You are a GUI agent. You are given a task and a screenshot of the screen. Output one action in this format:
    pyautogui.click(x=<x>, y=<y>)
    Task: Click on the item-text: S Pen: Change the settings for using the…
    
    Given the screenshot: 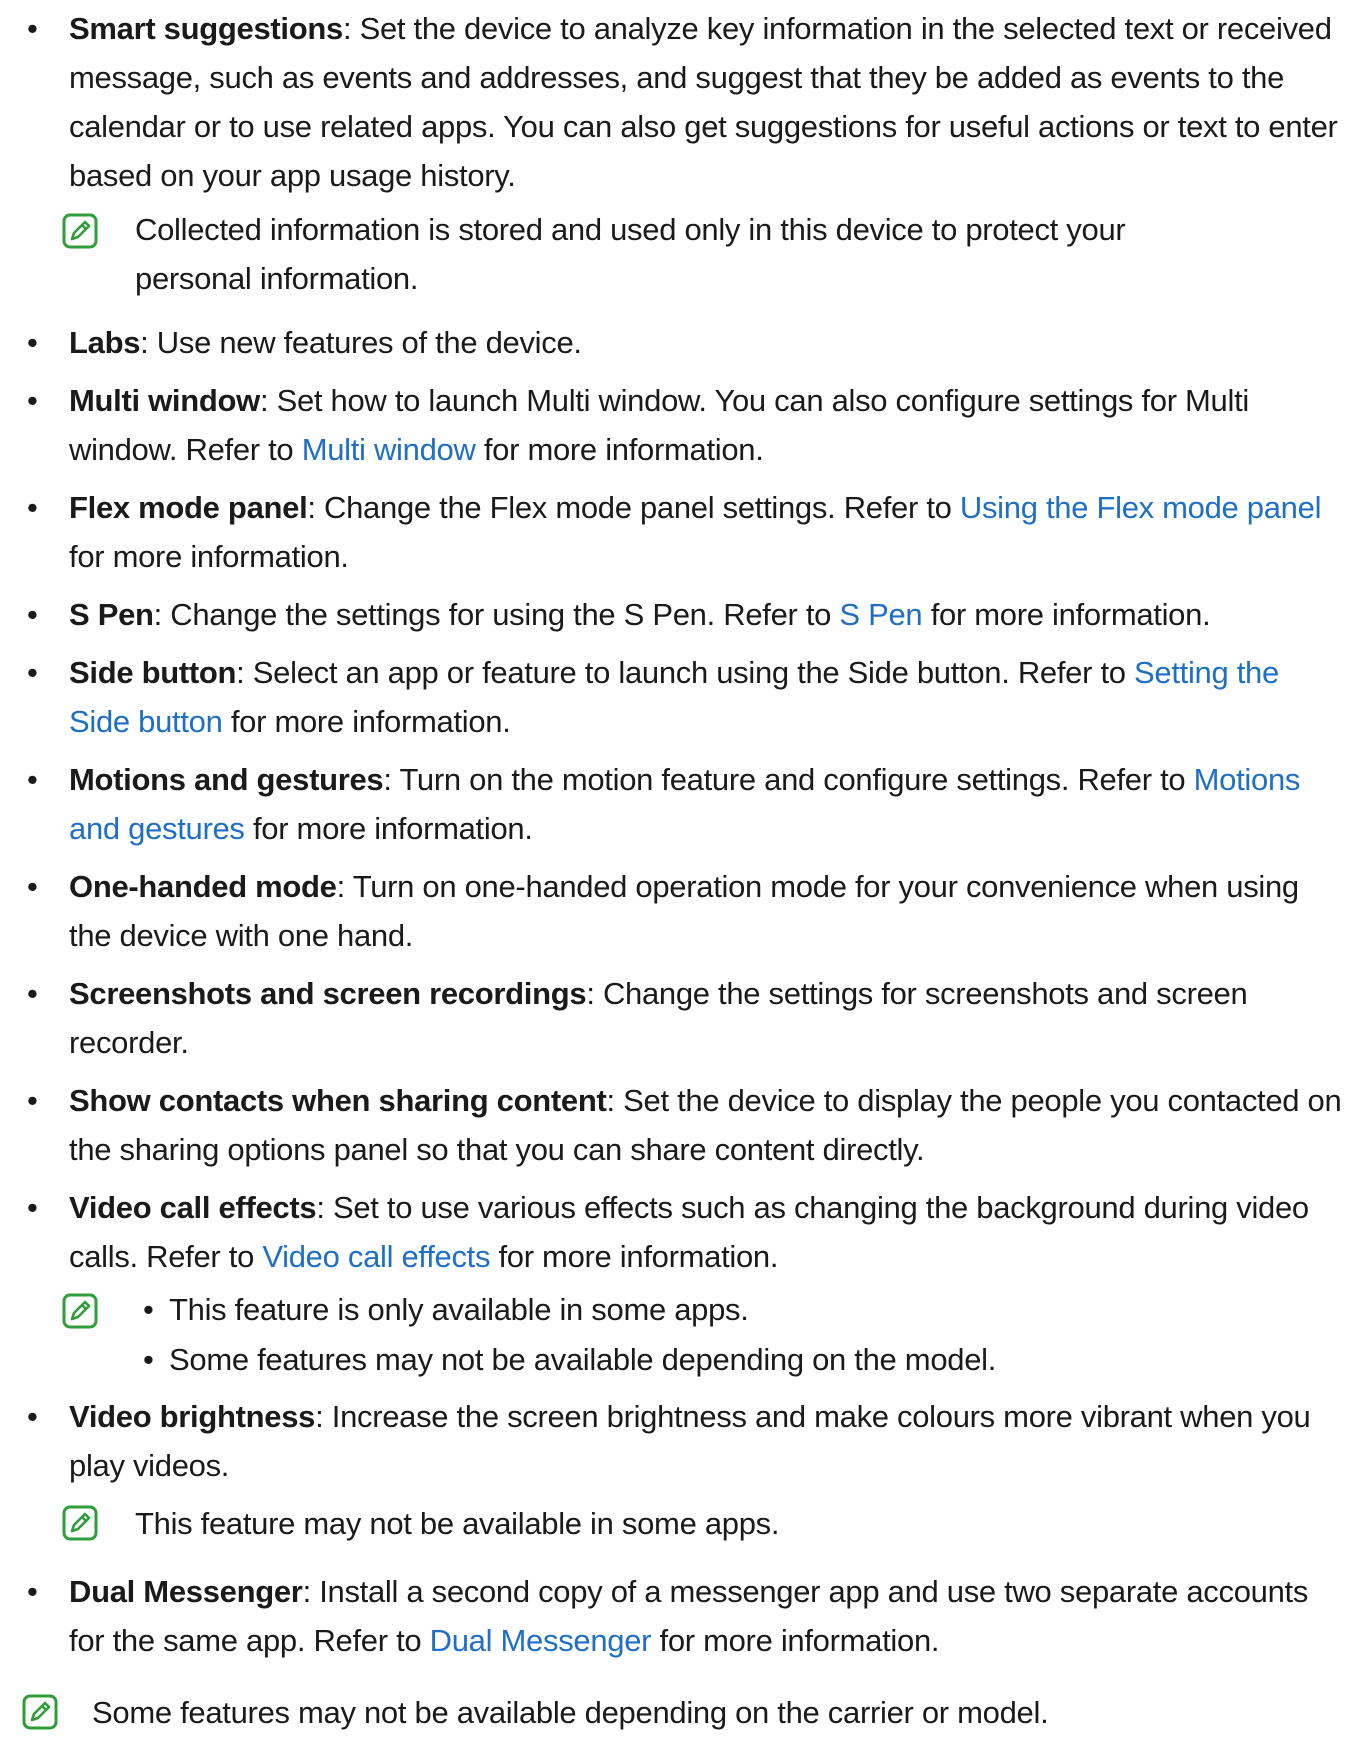 What is the action you would take?
    pyautogui.click(x=640, y=614)
    